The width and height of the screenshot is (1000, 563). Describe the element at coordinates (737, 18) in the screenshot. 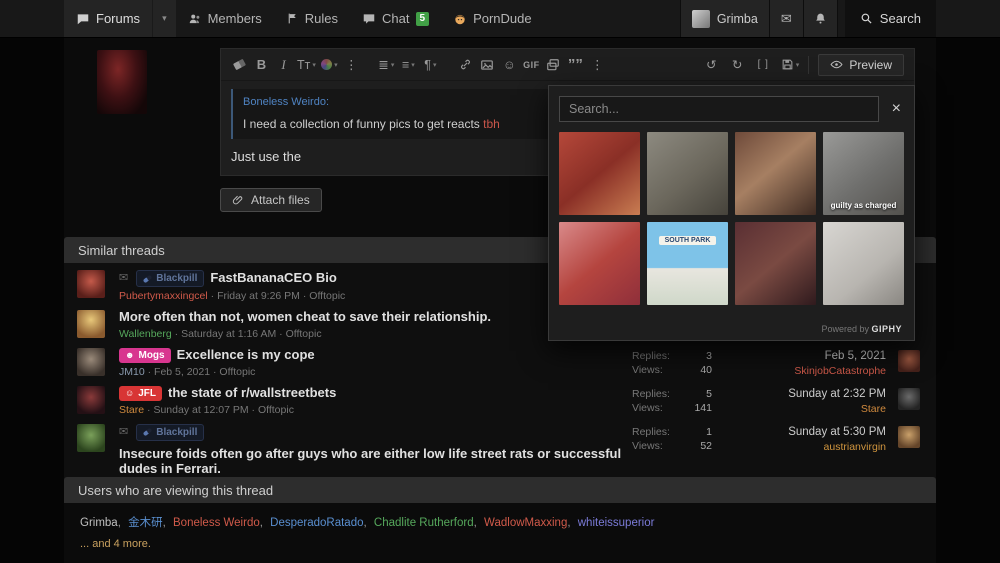

I see `nav-username: Grimba` at that location.